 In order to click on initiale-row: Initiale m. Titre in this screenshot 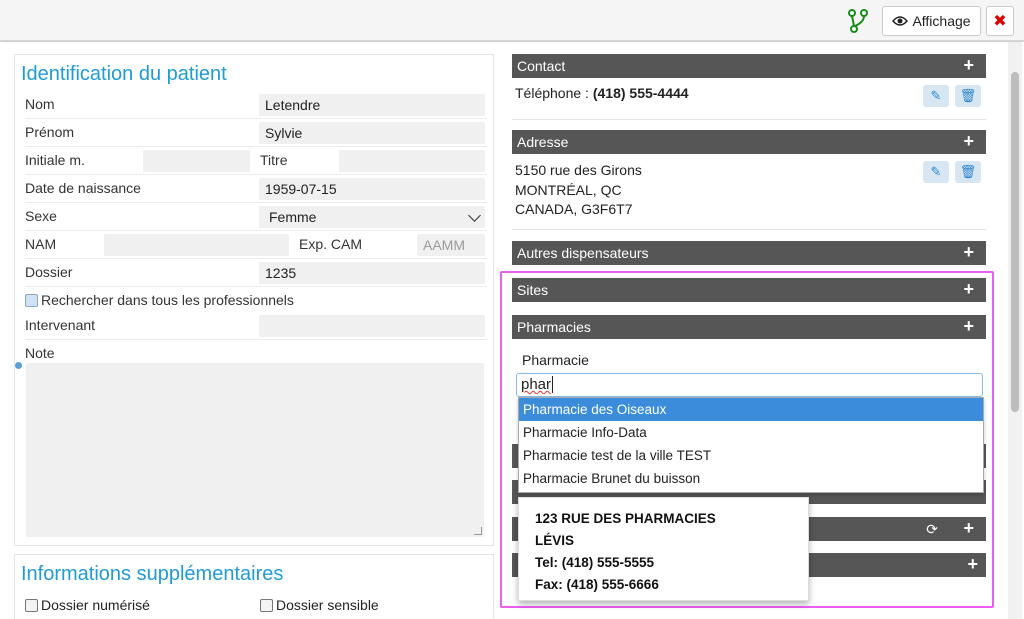, I will do `click(256, 161)`.